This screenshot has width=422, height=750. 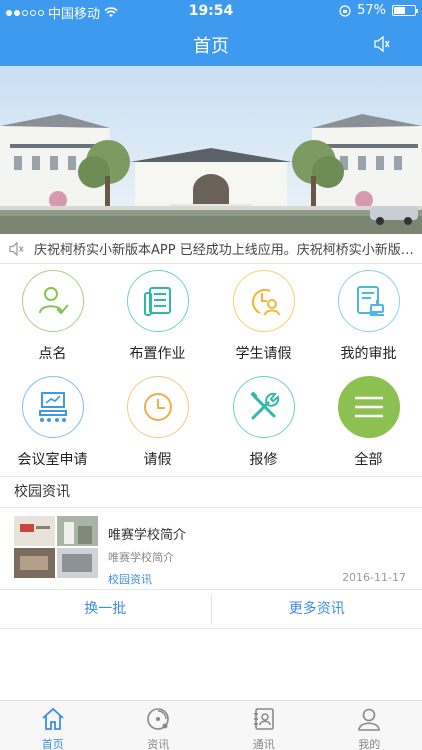 I want to click on news-title: 唯赛学校简介, so click(x=147, y=535).